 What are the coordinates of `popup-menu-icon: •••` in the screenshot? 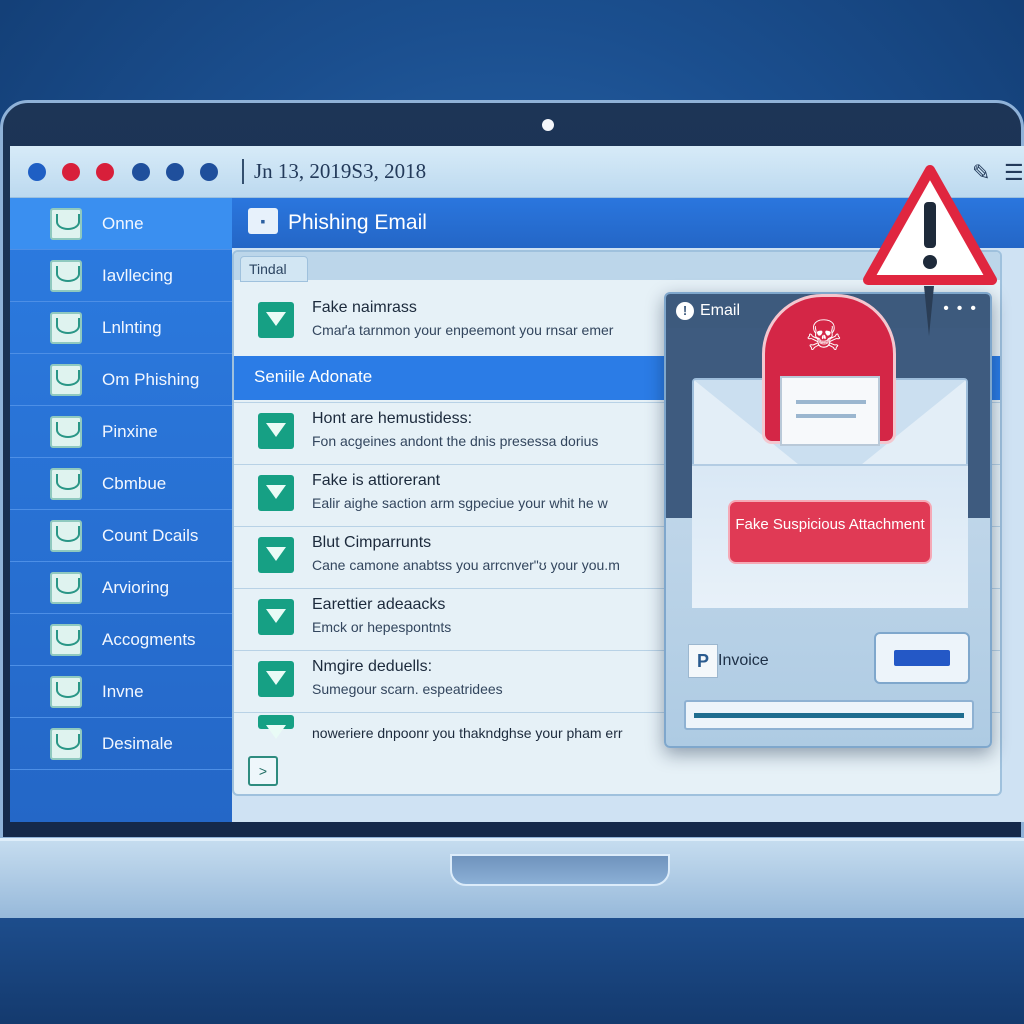 It's located at (963, 309).